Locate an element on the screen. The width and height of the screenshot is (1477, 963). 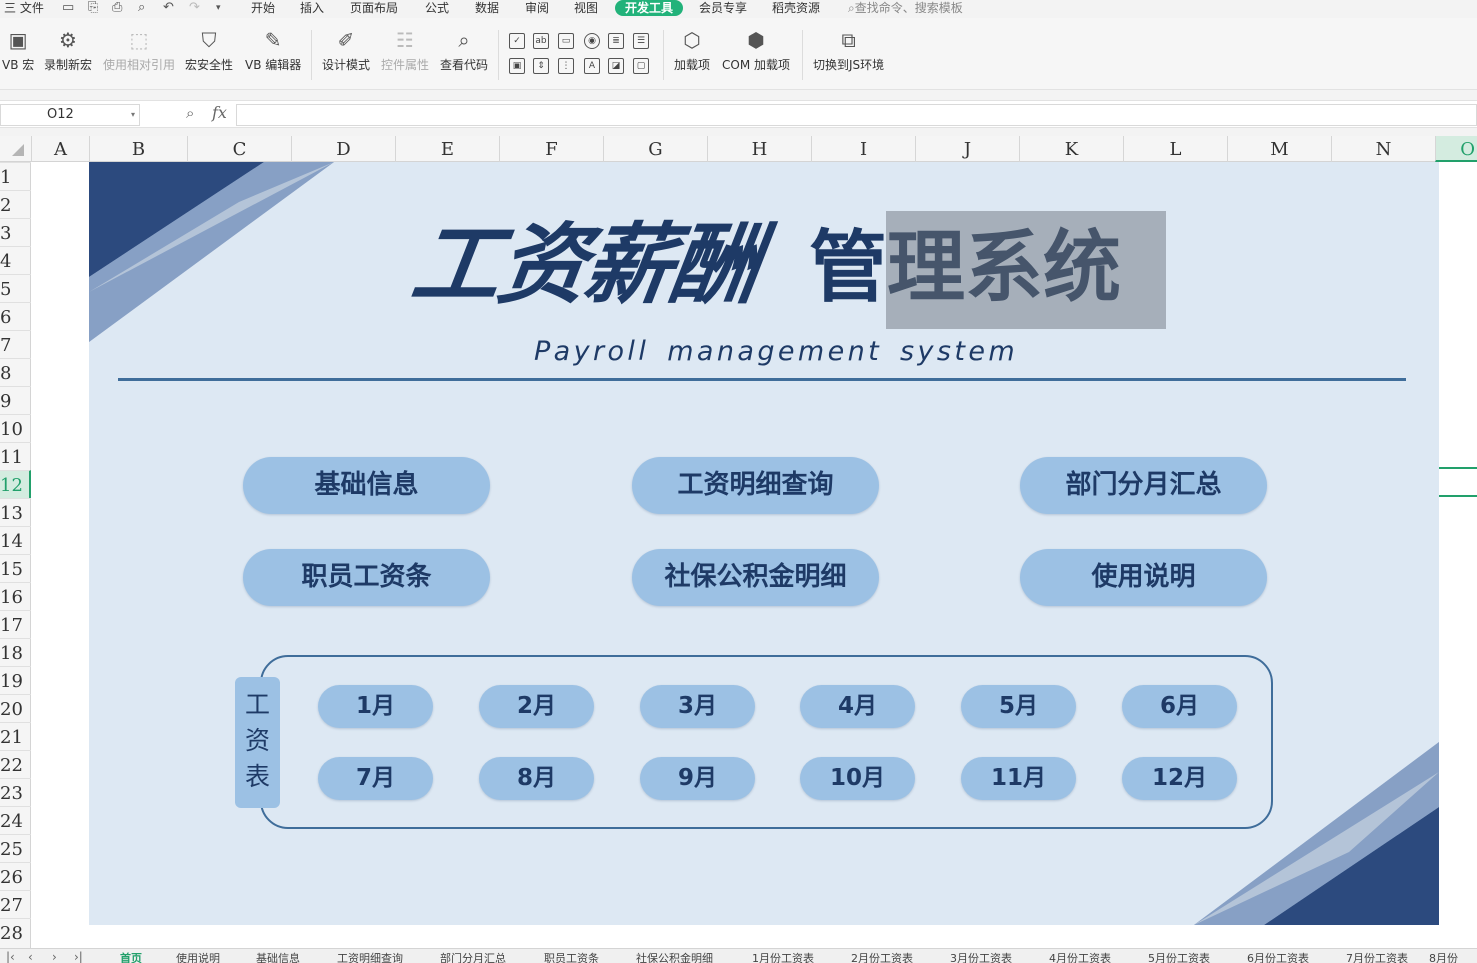
sheet-tab: 2月份工资表 is located at coordinates (882, 956).